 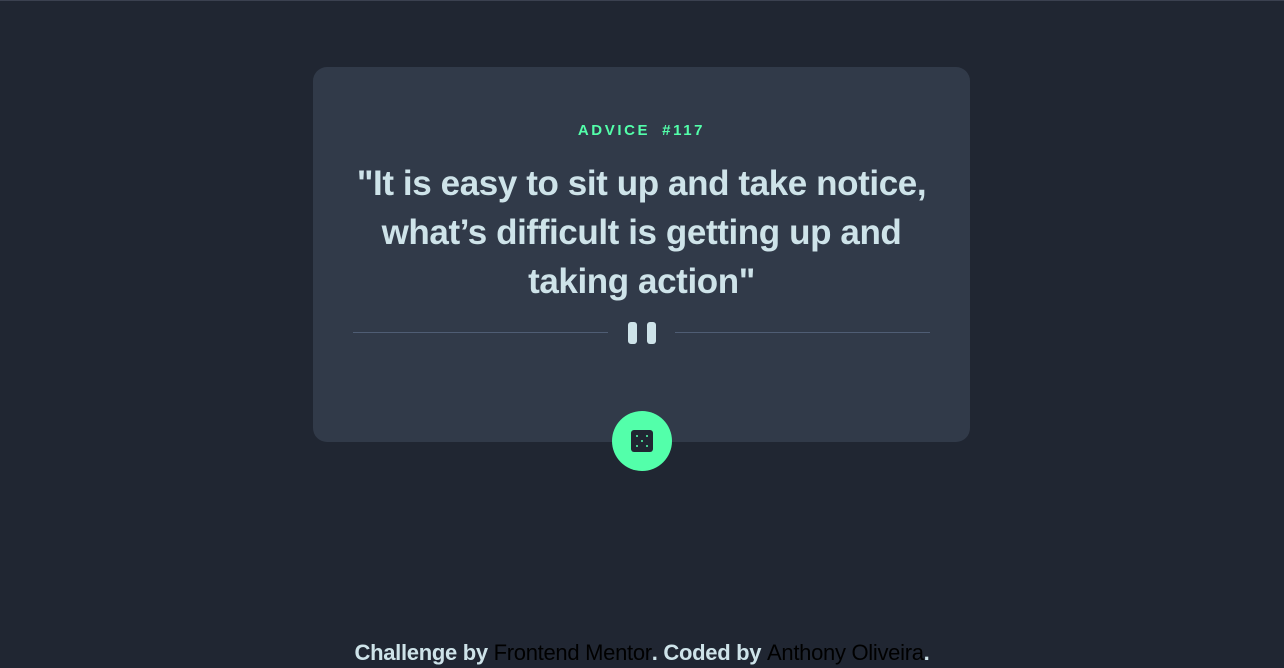 I want to click on pause-icon, so click(x=642, y=333).